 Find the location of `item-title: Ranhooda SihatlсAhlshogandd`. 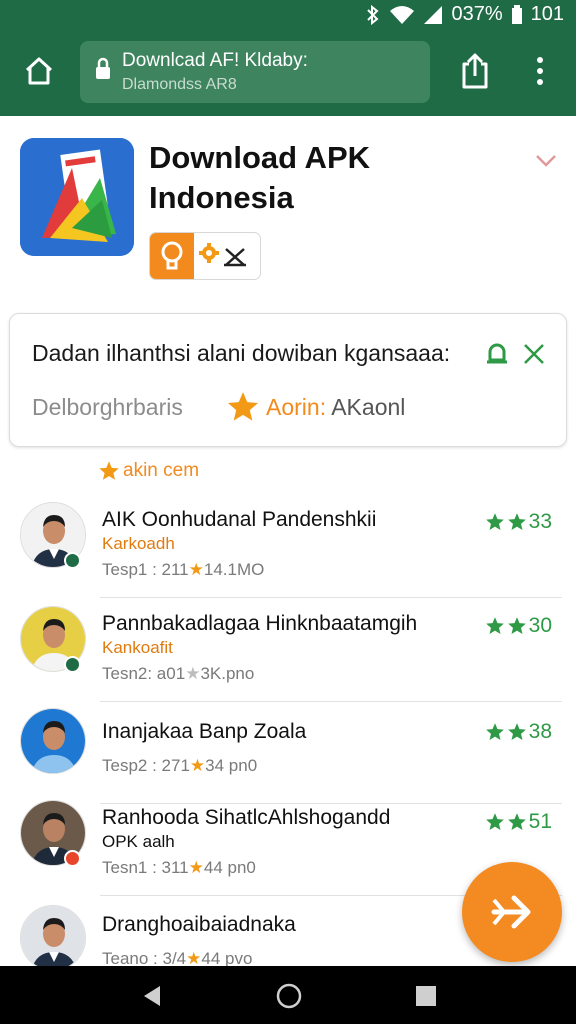

item-title: Ranhooda SihatlсAhlshogandd is located at coordinates (246, 817).